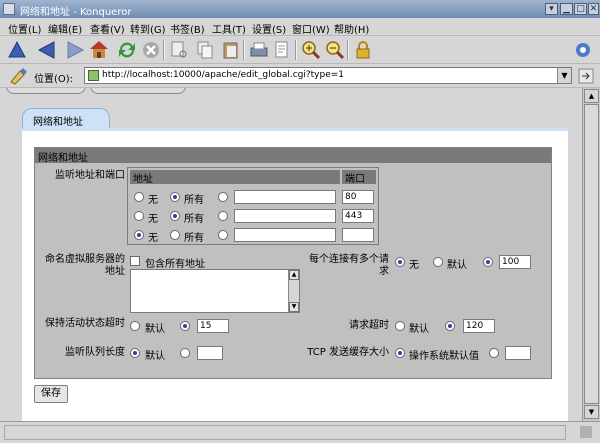 This screenshot has width=600, height=443. What do you see at coordinates (107, 28) in the screenshot?
I see `menu-view: 查看(V)` at bounding box center [107, 28].